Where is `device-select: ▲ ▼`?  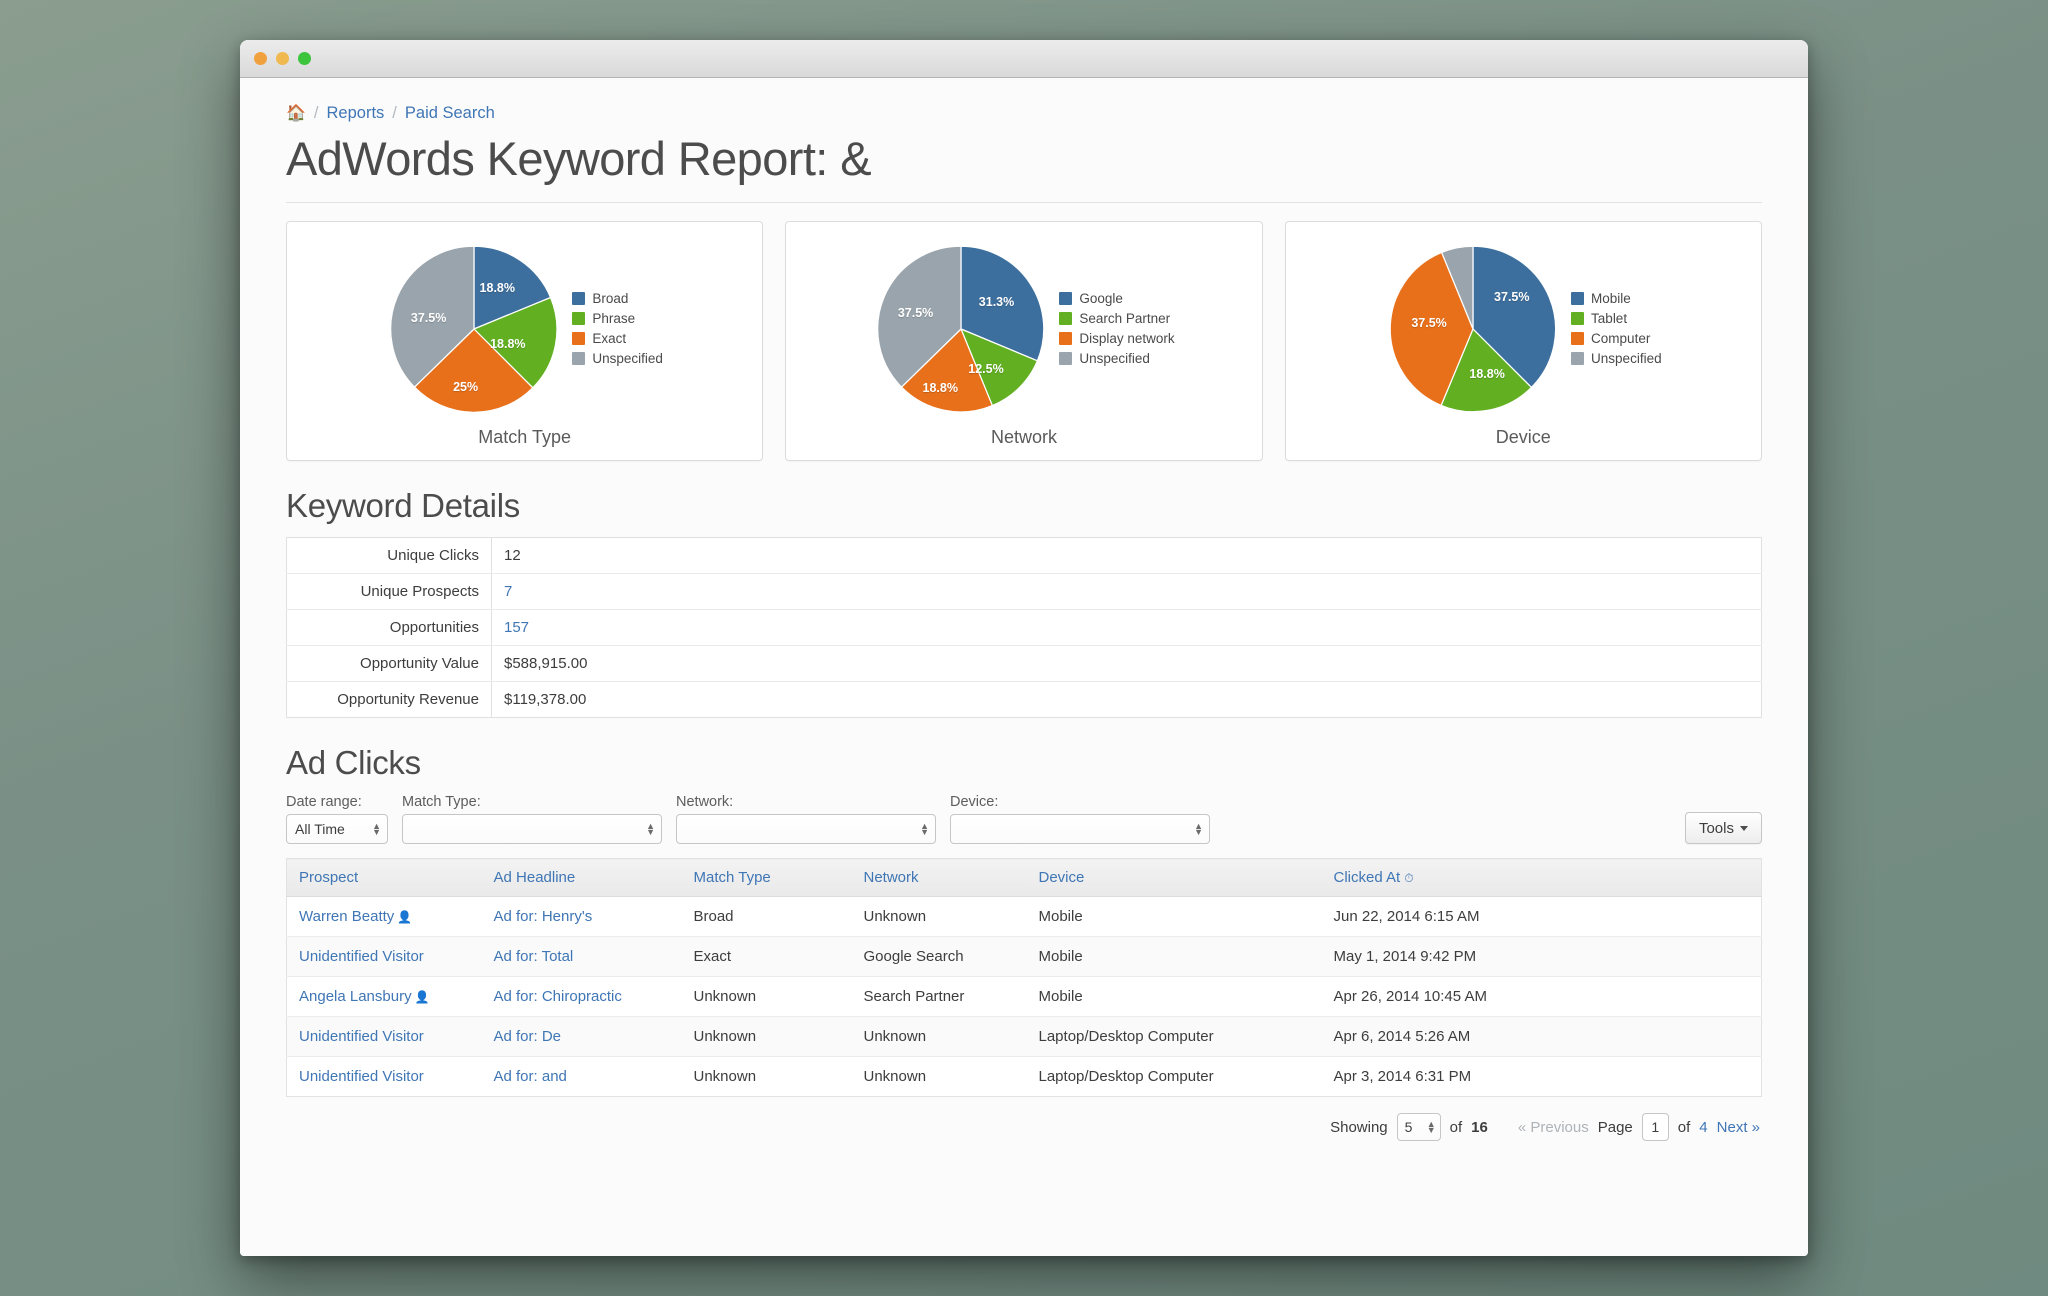 device-select: ▲ ▼ is located at coordinates (1080, 829).